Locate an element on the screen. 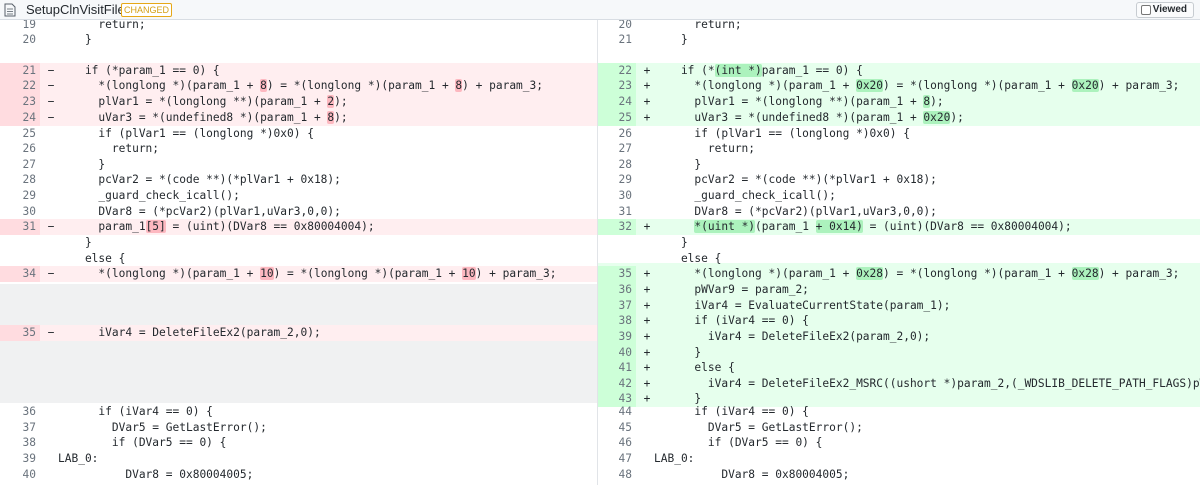  diff-line: 25 if (plVar1 == (longlong *)0x0) { is located at coordinates (298, 134).